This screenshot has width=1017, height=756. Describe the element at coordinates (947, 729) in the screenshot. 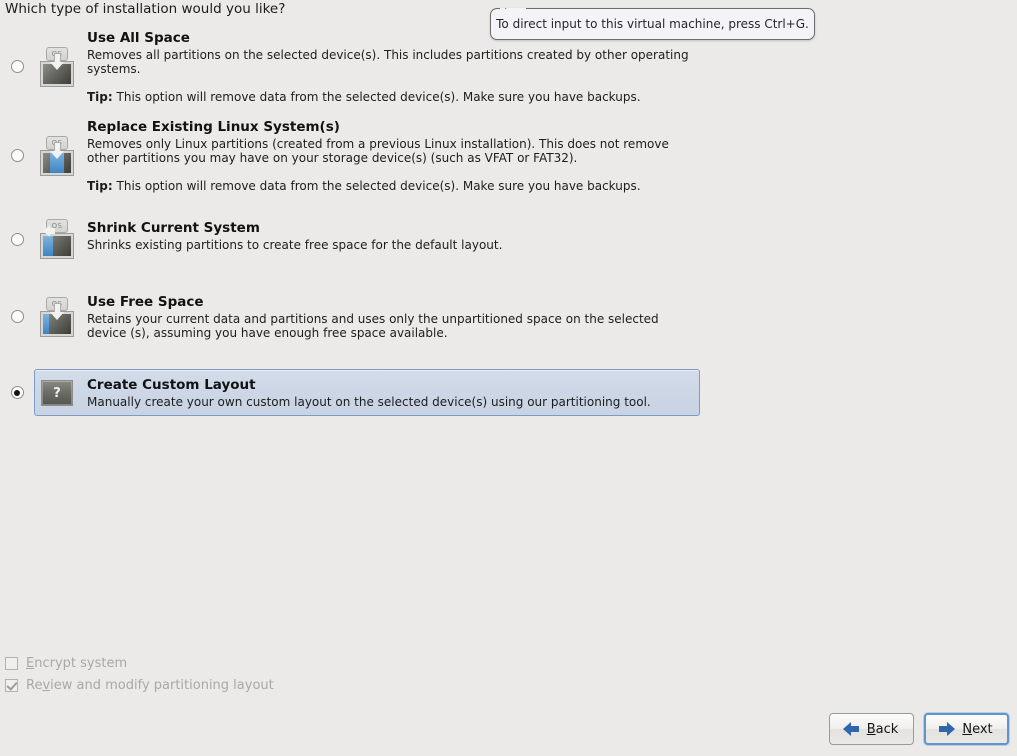

I see `arrow-right-icon` at that location.